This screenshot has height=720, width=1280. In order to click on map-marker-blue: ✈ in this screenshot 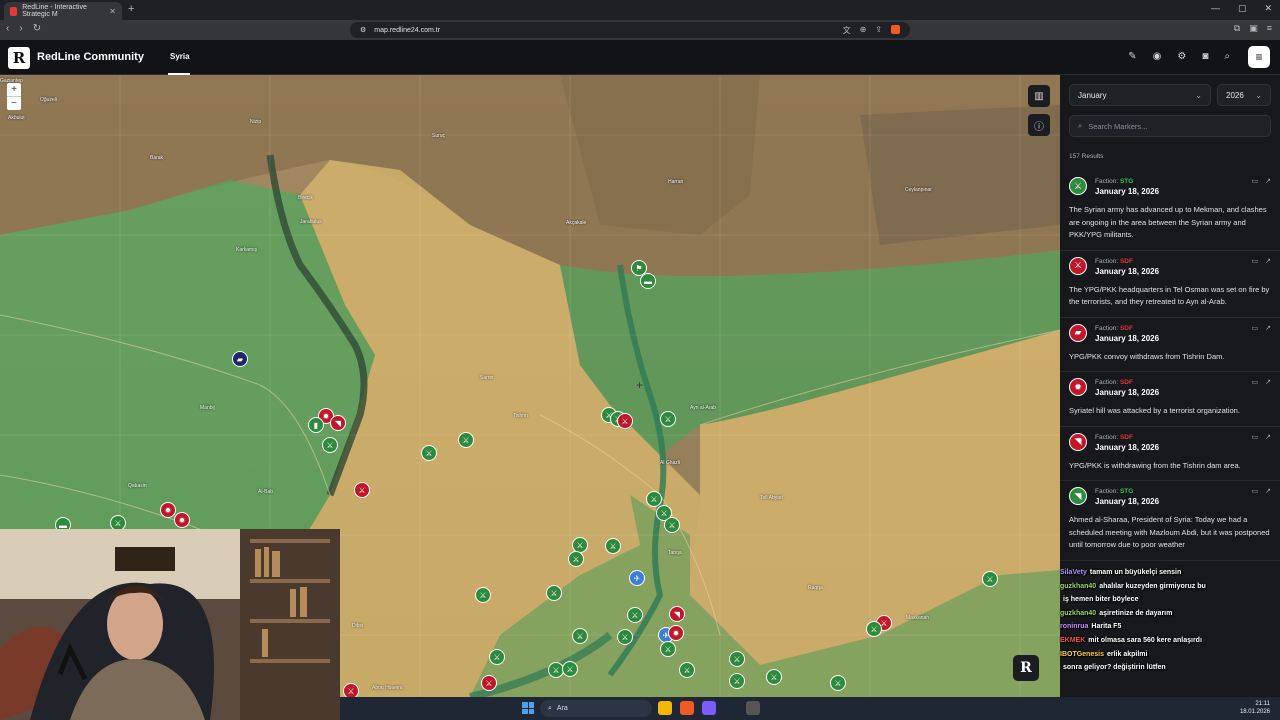, I will do `click(637, 578)`.